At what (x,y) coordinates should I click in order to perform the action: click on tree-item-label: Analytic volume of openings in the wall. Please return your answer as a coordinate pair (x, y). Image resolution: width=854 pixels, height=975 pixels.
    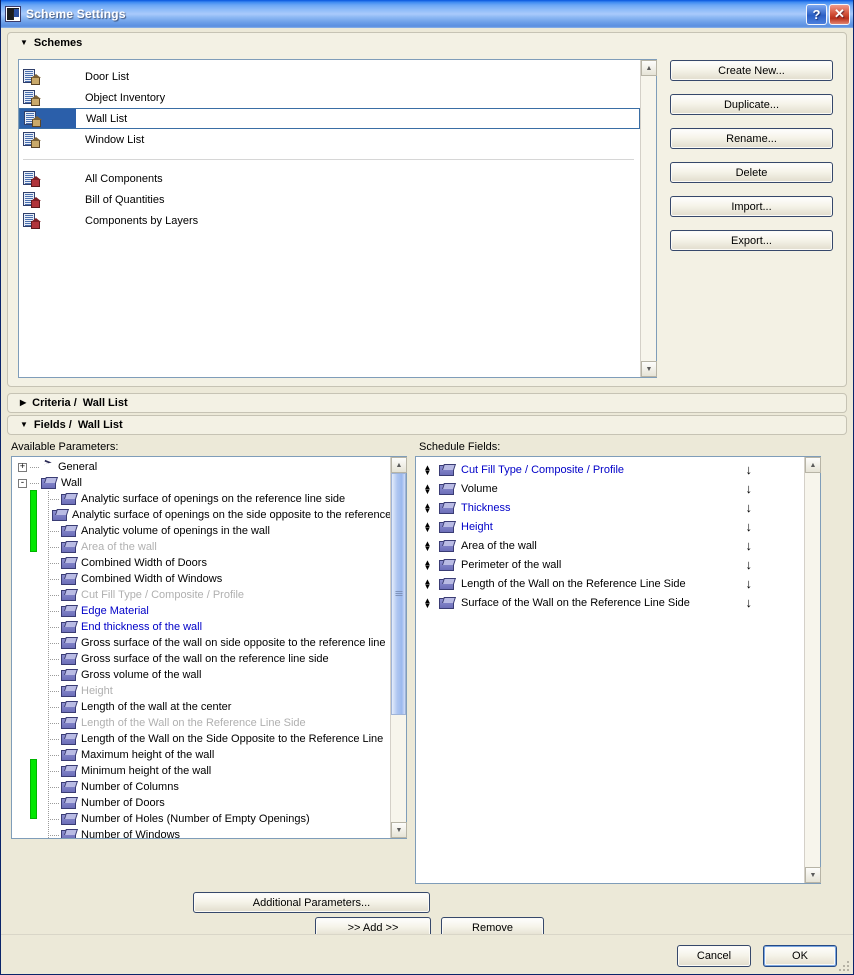
    Looking at the image, I should click on (175, 531).